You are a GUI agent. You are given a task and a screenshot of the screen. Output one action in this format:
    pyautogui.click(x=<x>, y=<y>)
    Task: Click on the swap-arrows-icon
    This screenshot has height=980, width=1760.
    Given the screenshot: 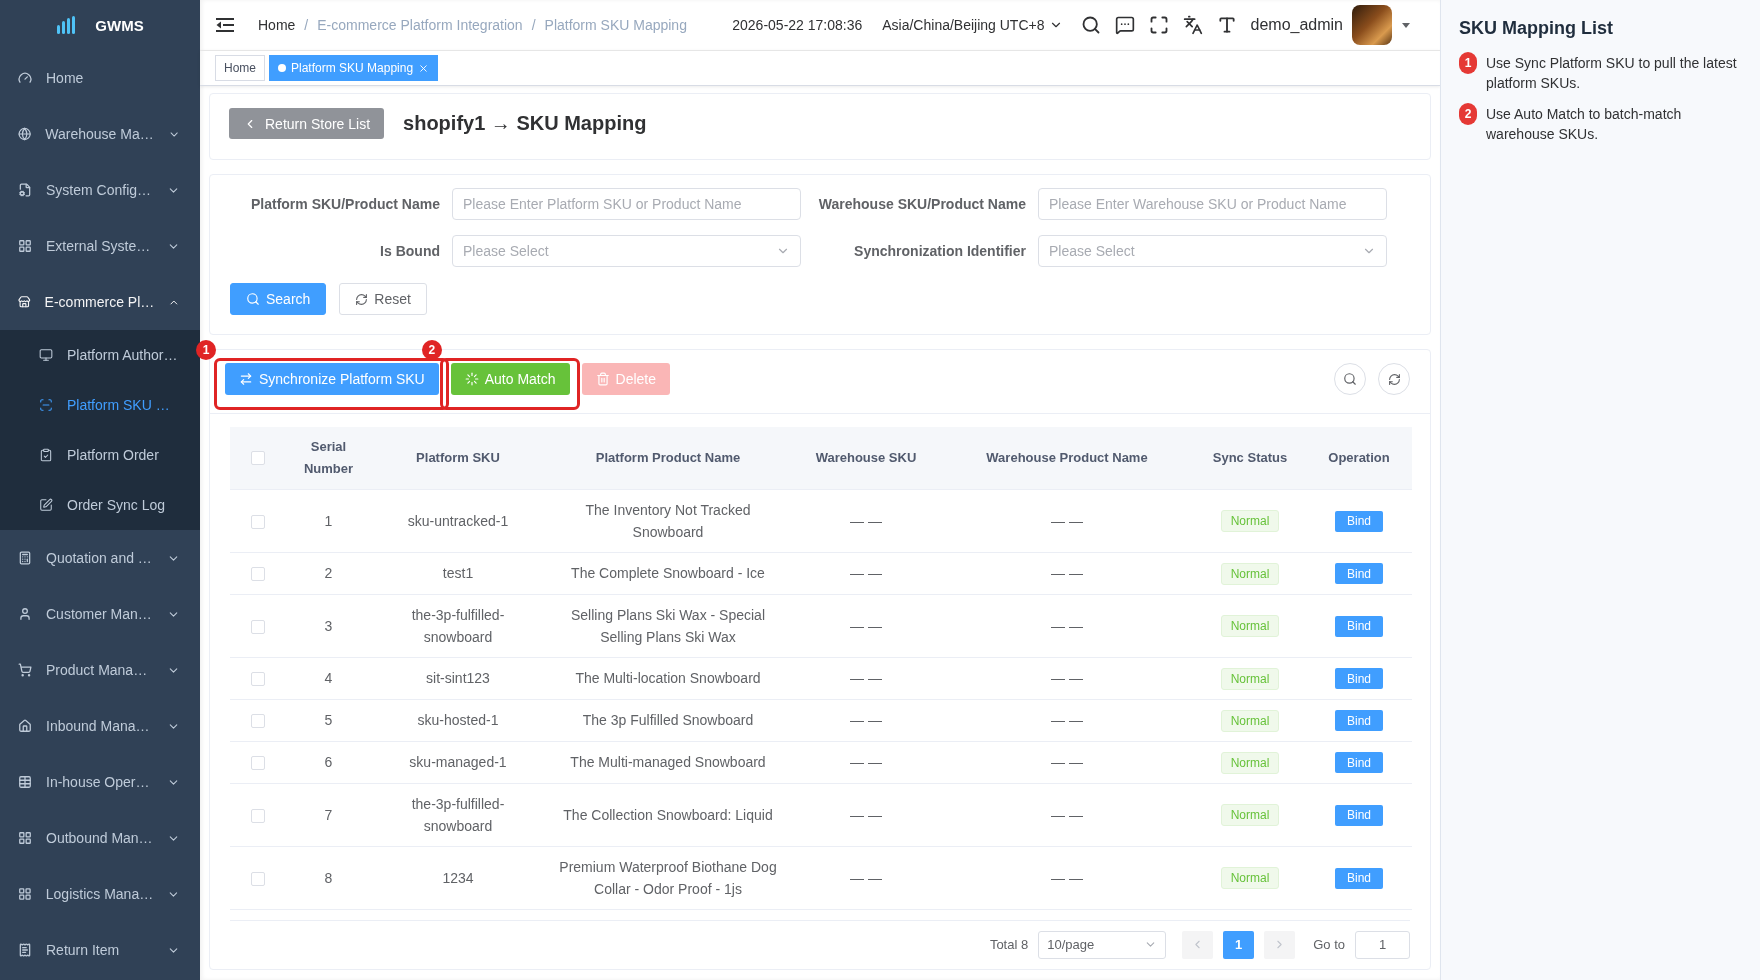 What is the action you would take?
    pyautogui.click(x=246, y=379)
    